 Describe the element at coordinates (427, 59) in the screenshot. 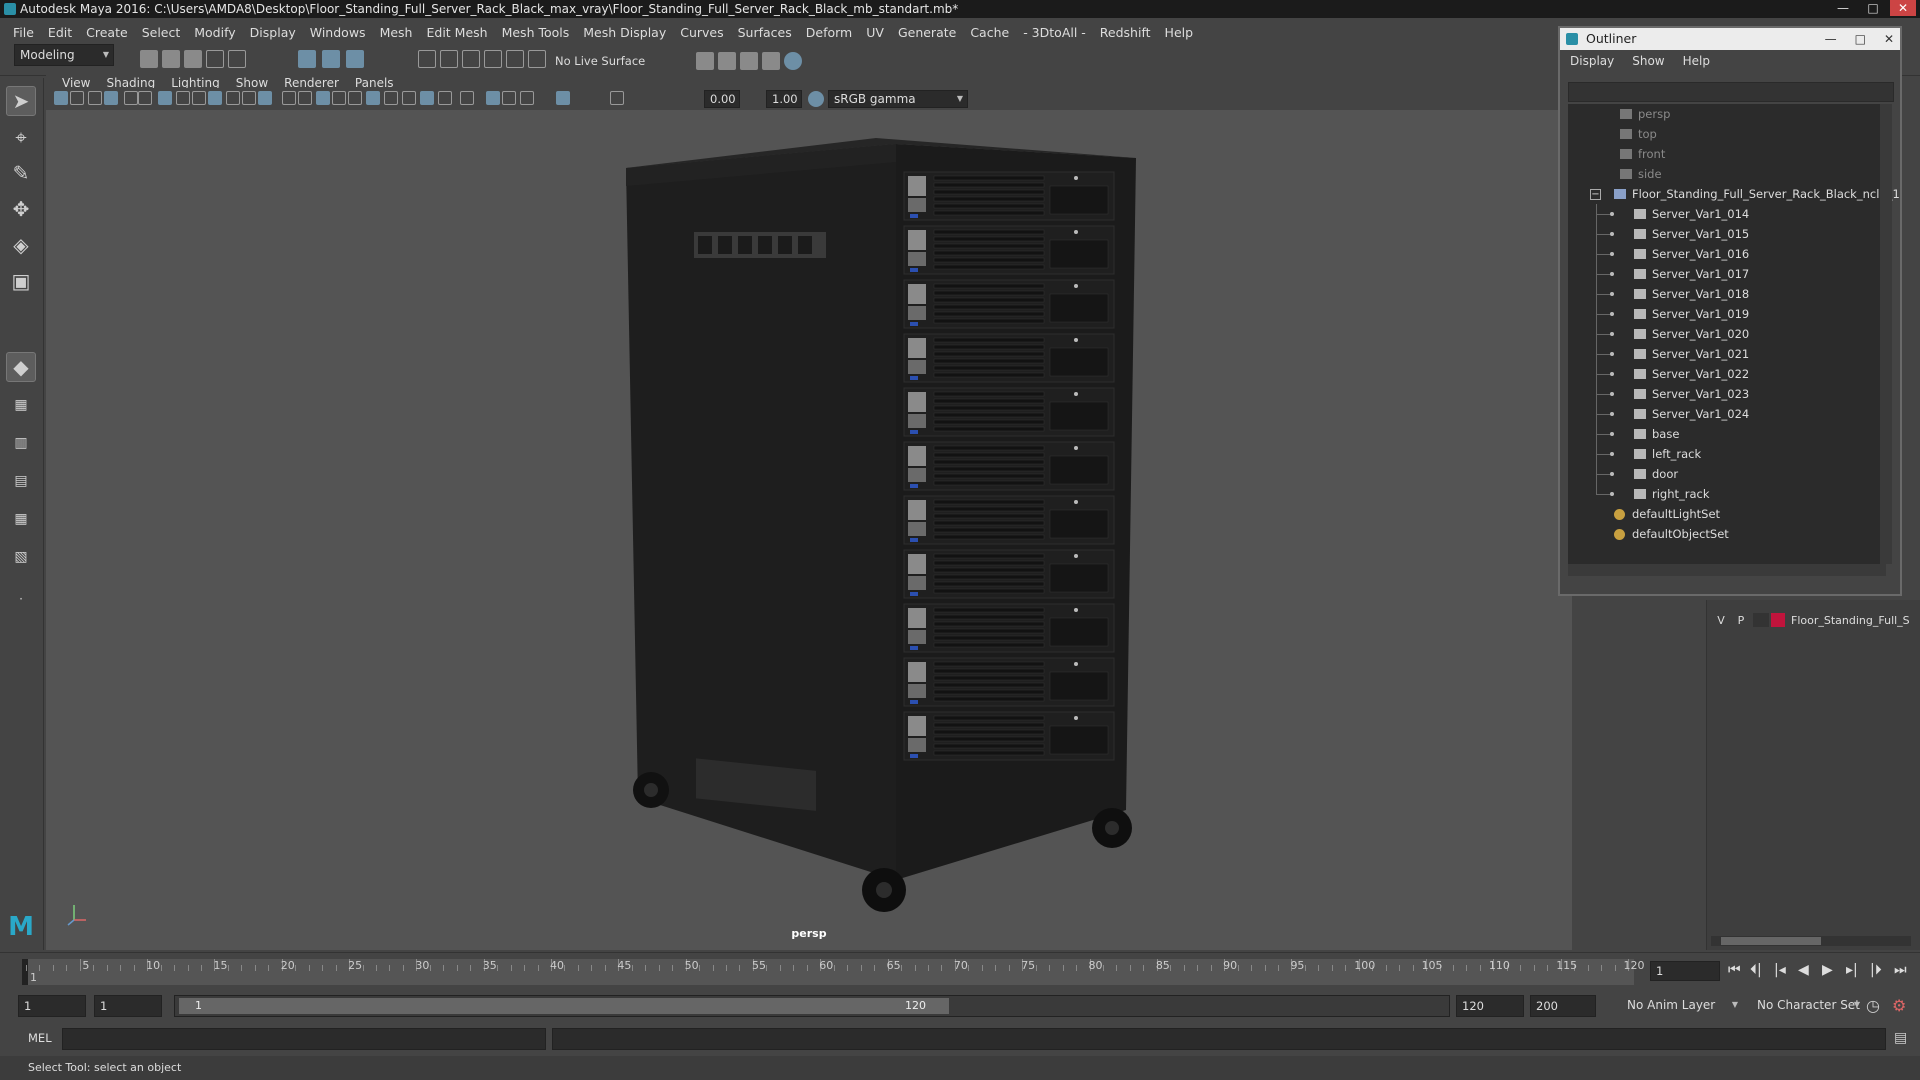

I see `snap-grid-icon` at that location.